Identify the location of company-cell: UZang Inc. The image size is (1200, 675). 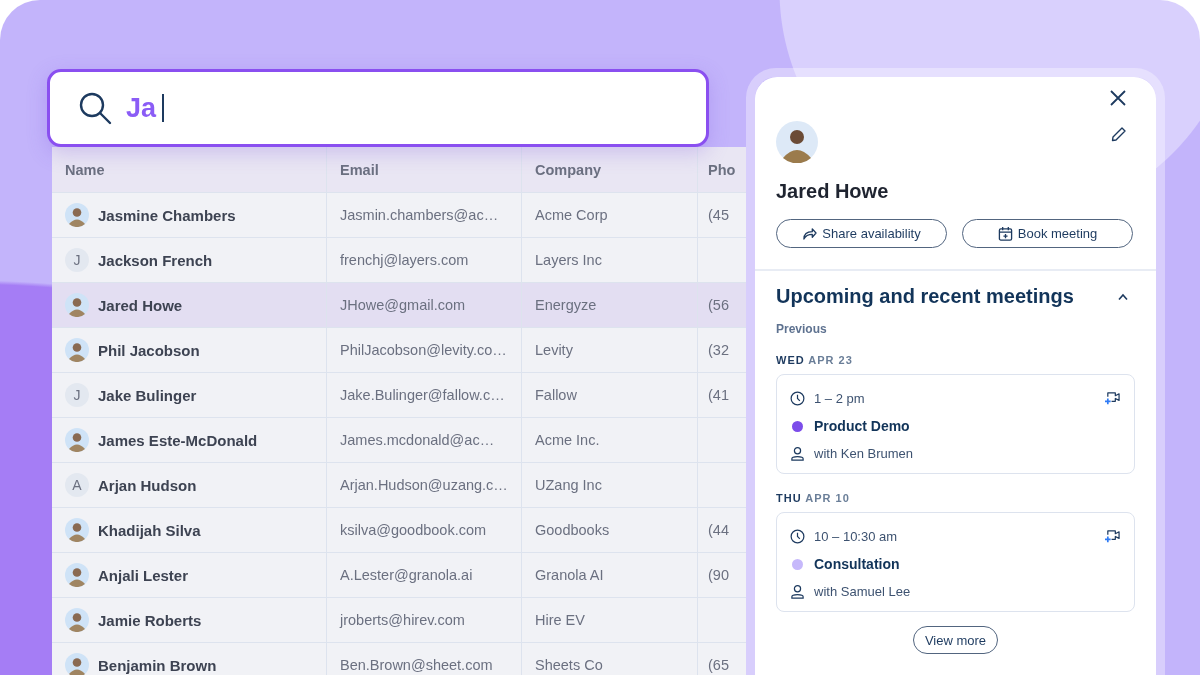
(568, 485).